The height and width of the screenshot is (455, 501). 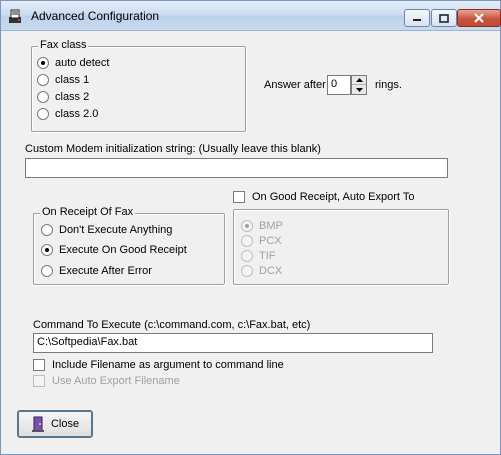 I want to click on auto-export-checkbox-row: On Good Receipt, Auto Export To, so click(x=323, y=197).